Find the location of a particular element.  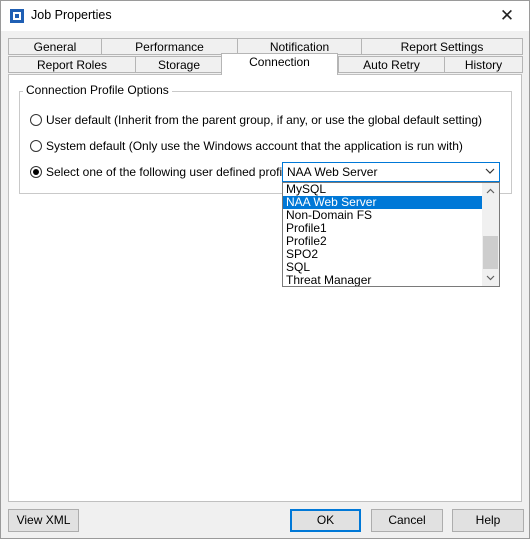

chevron-down-icon is located at coordinates (490, 171).